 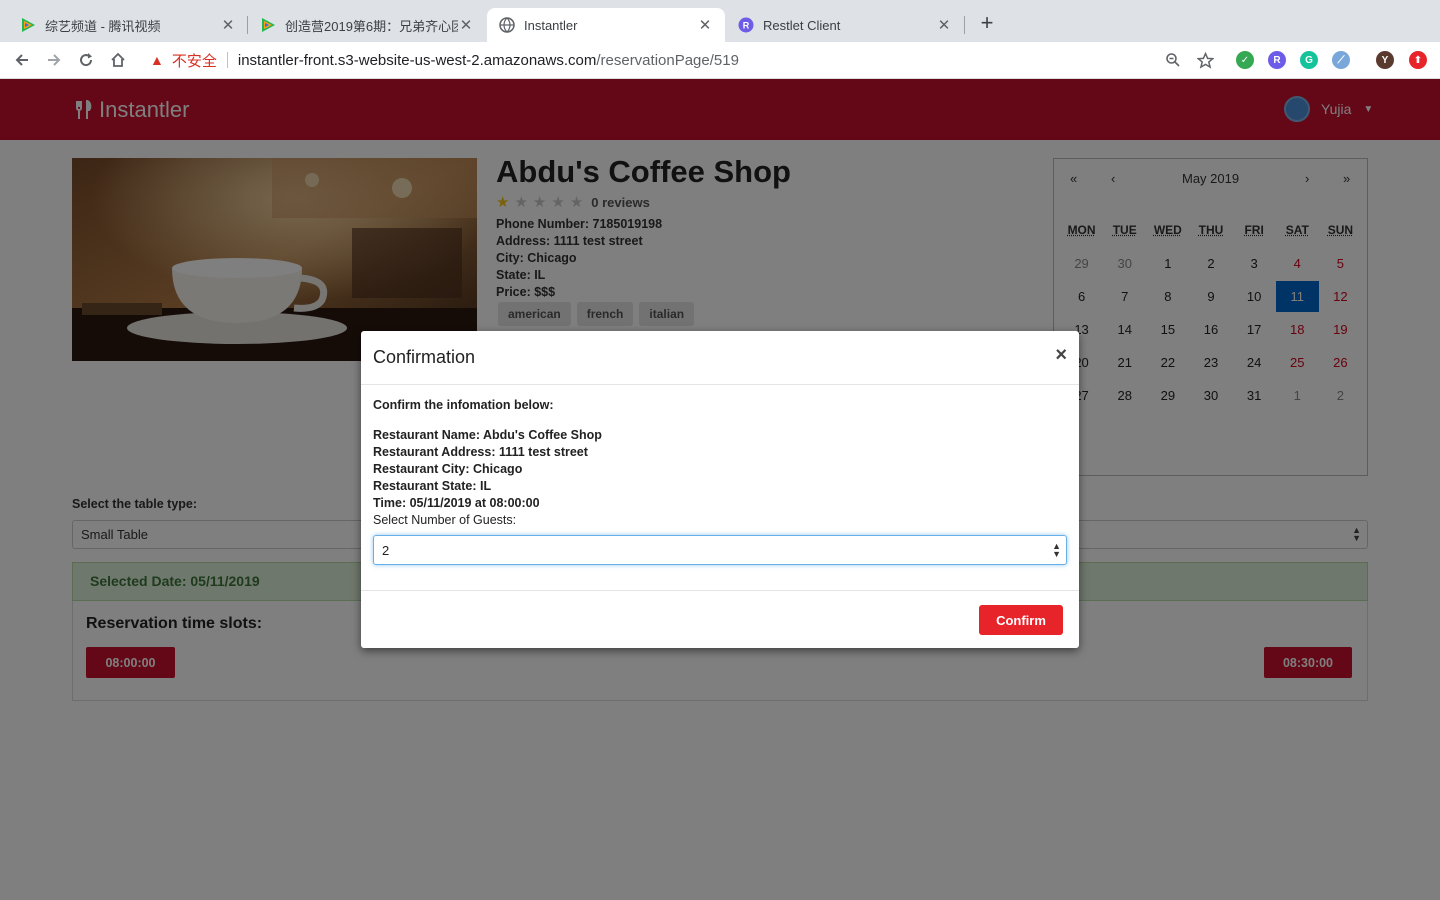 I want to click on extension-update-icon: ⬆, so click(x=1418, y=60).